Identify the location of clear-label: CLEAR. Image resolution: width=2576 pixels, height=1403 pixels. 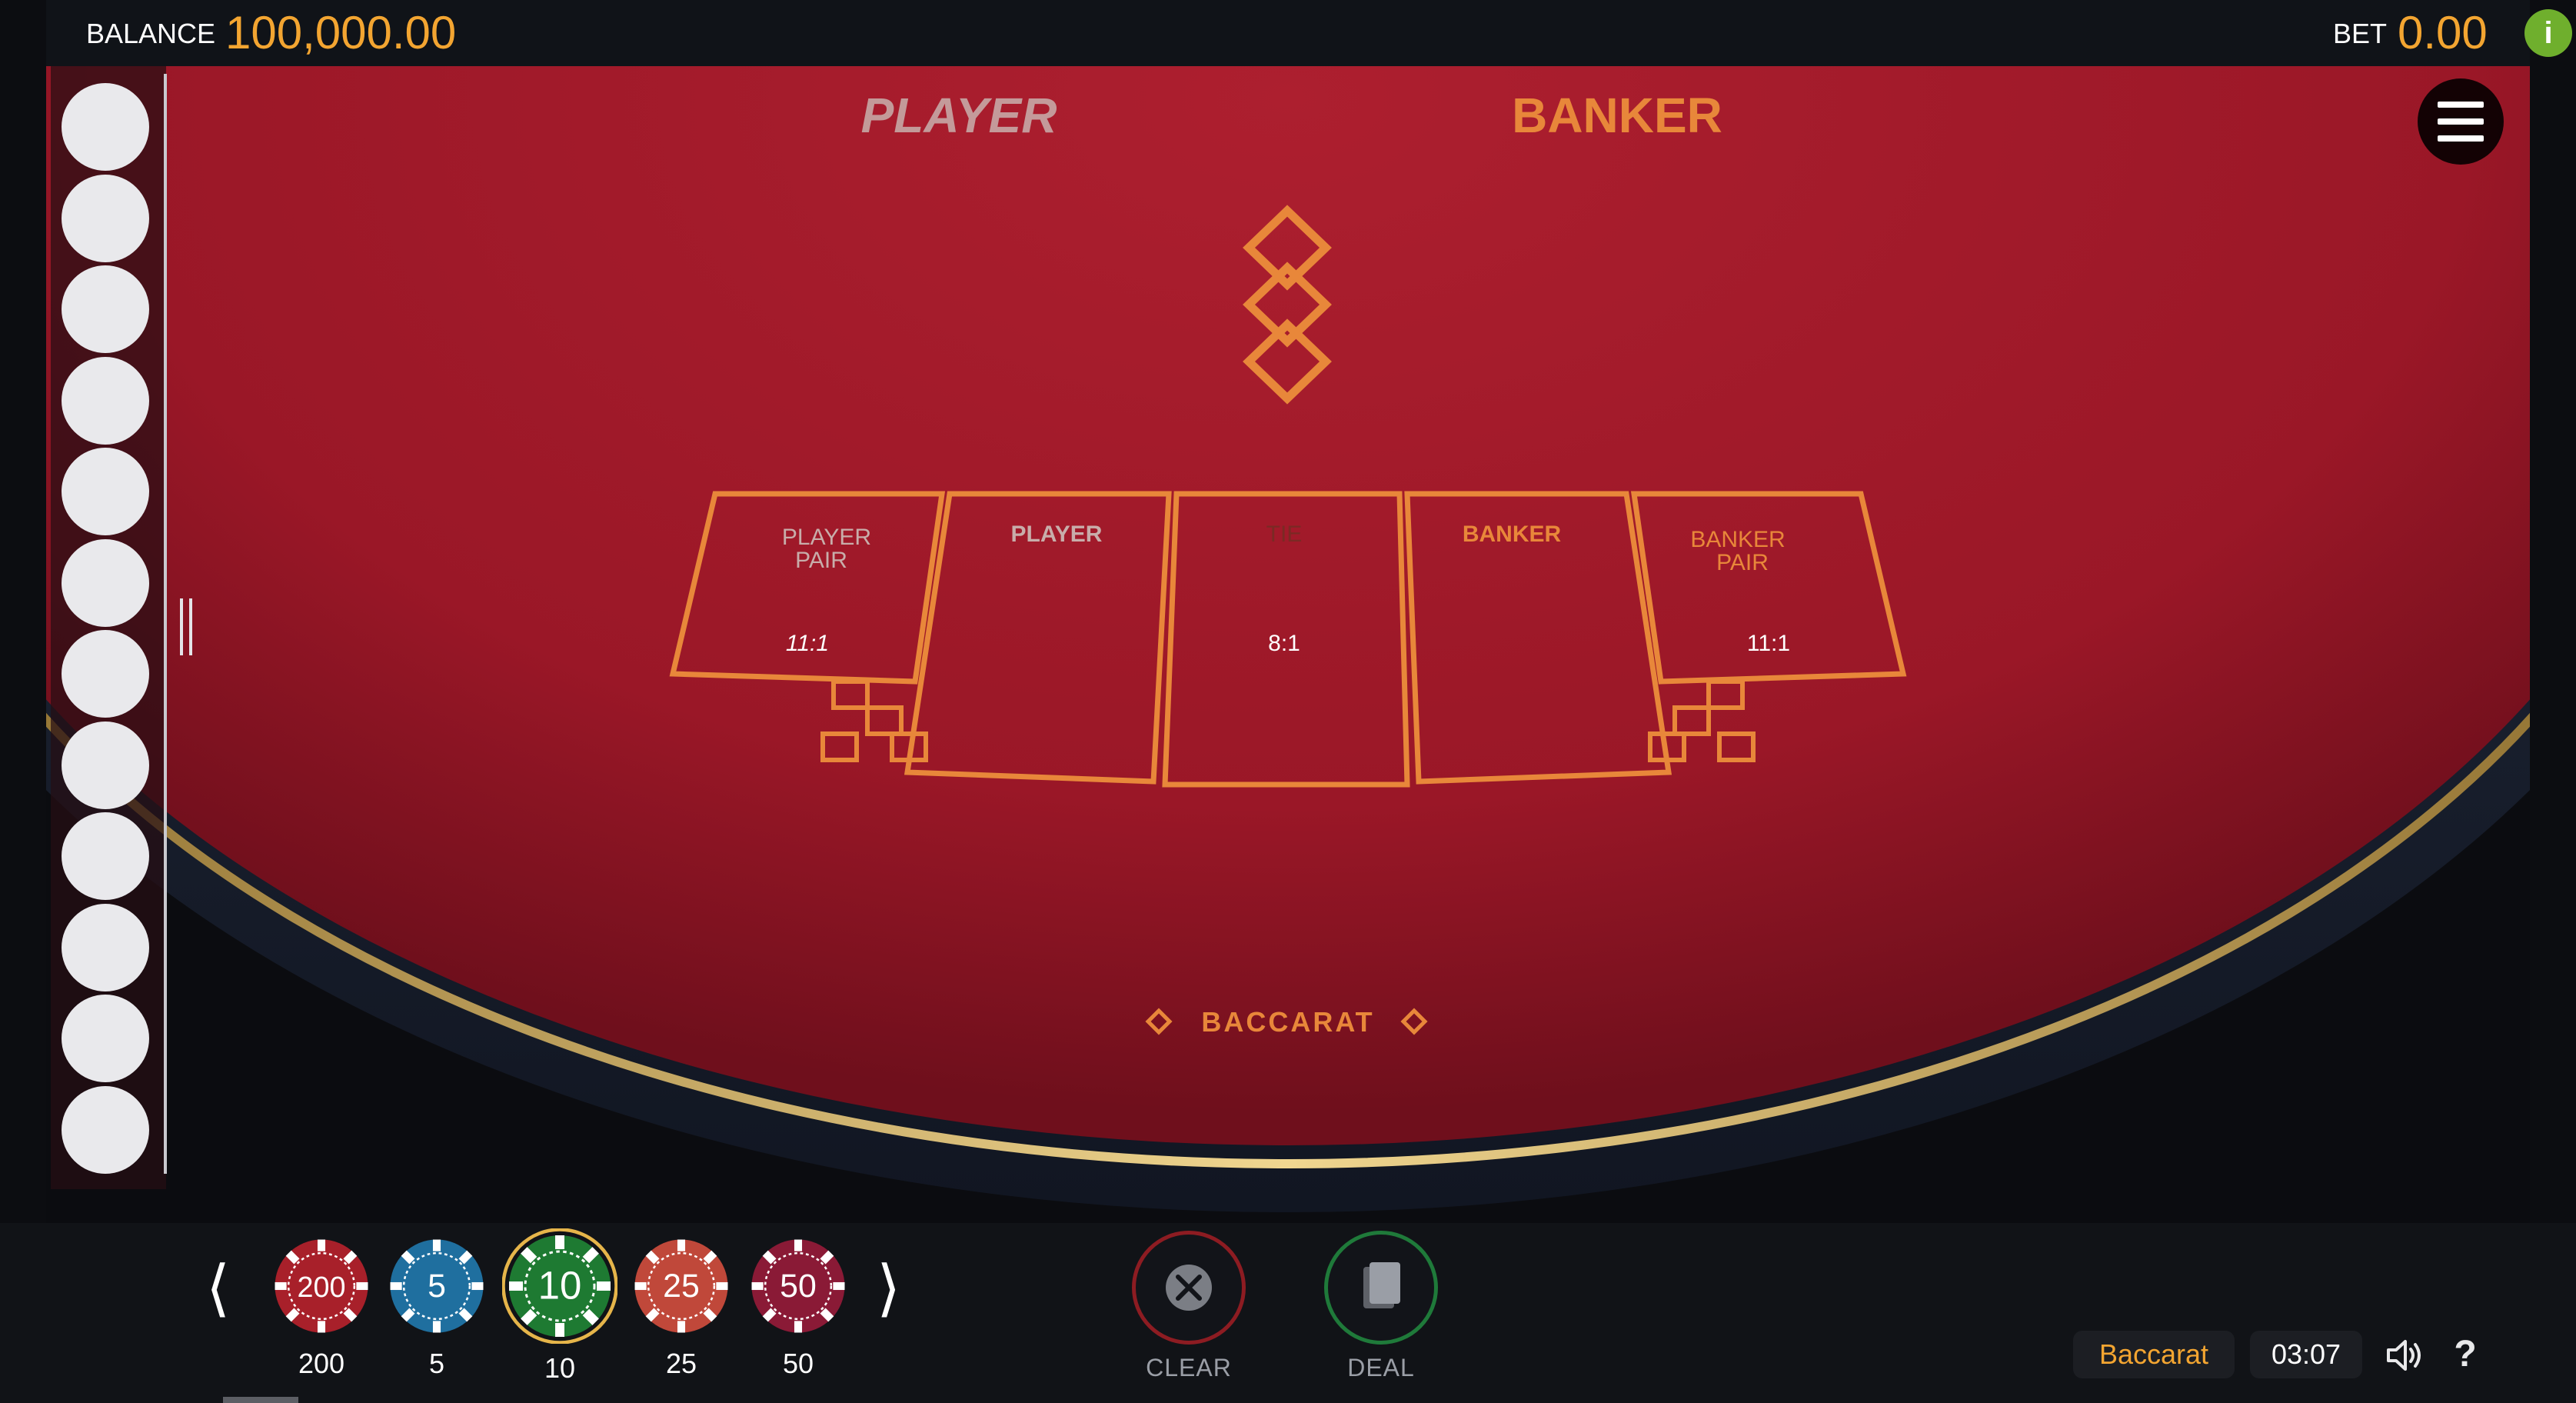
(1189, 1367).